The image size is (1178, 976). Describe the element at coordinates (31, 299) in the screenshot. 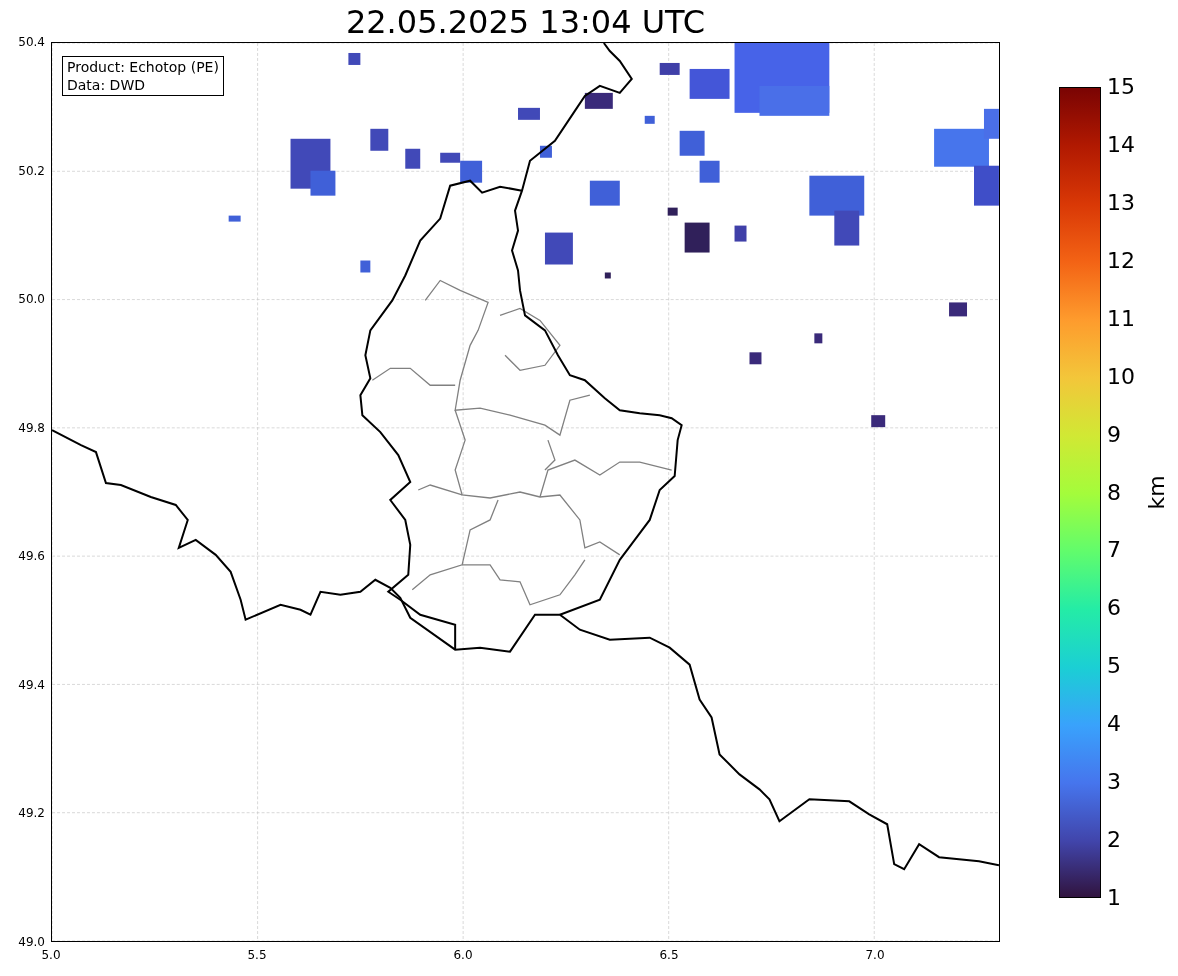

I see `y-tick-label: 50.0` at that location.